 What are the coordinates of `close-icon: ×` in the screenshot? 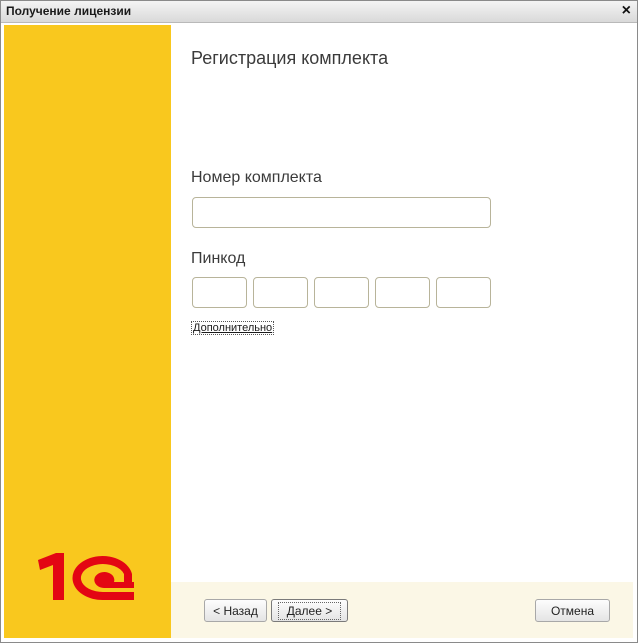 It's located at (626, 11).